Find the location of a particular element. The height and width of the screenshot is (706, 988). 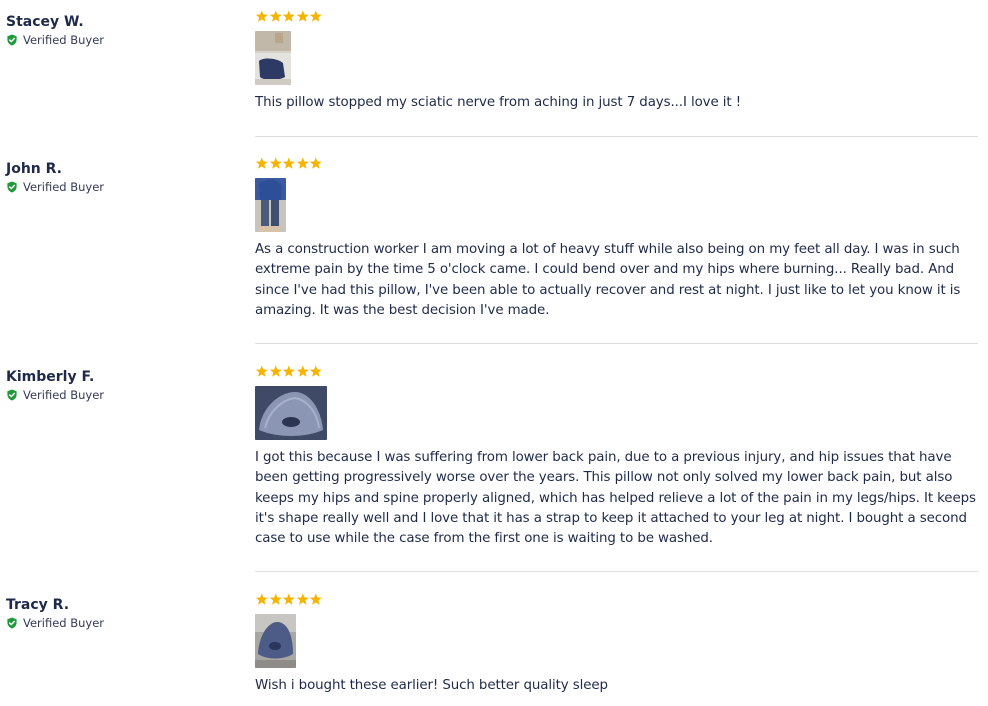

review-author: John R. Verified Buyer is located at coordinates (55, 177).